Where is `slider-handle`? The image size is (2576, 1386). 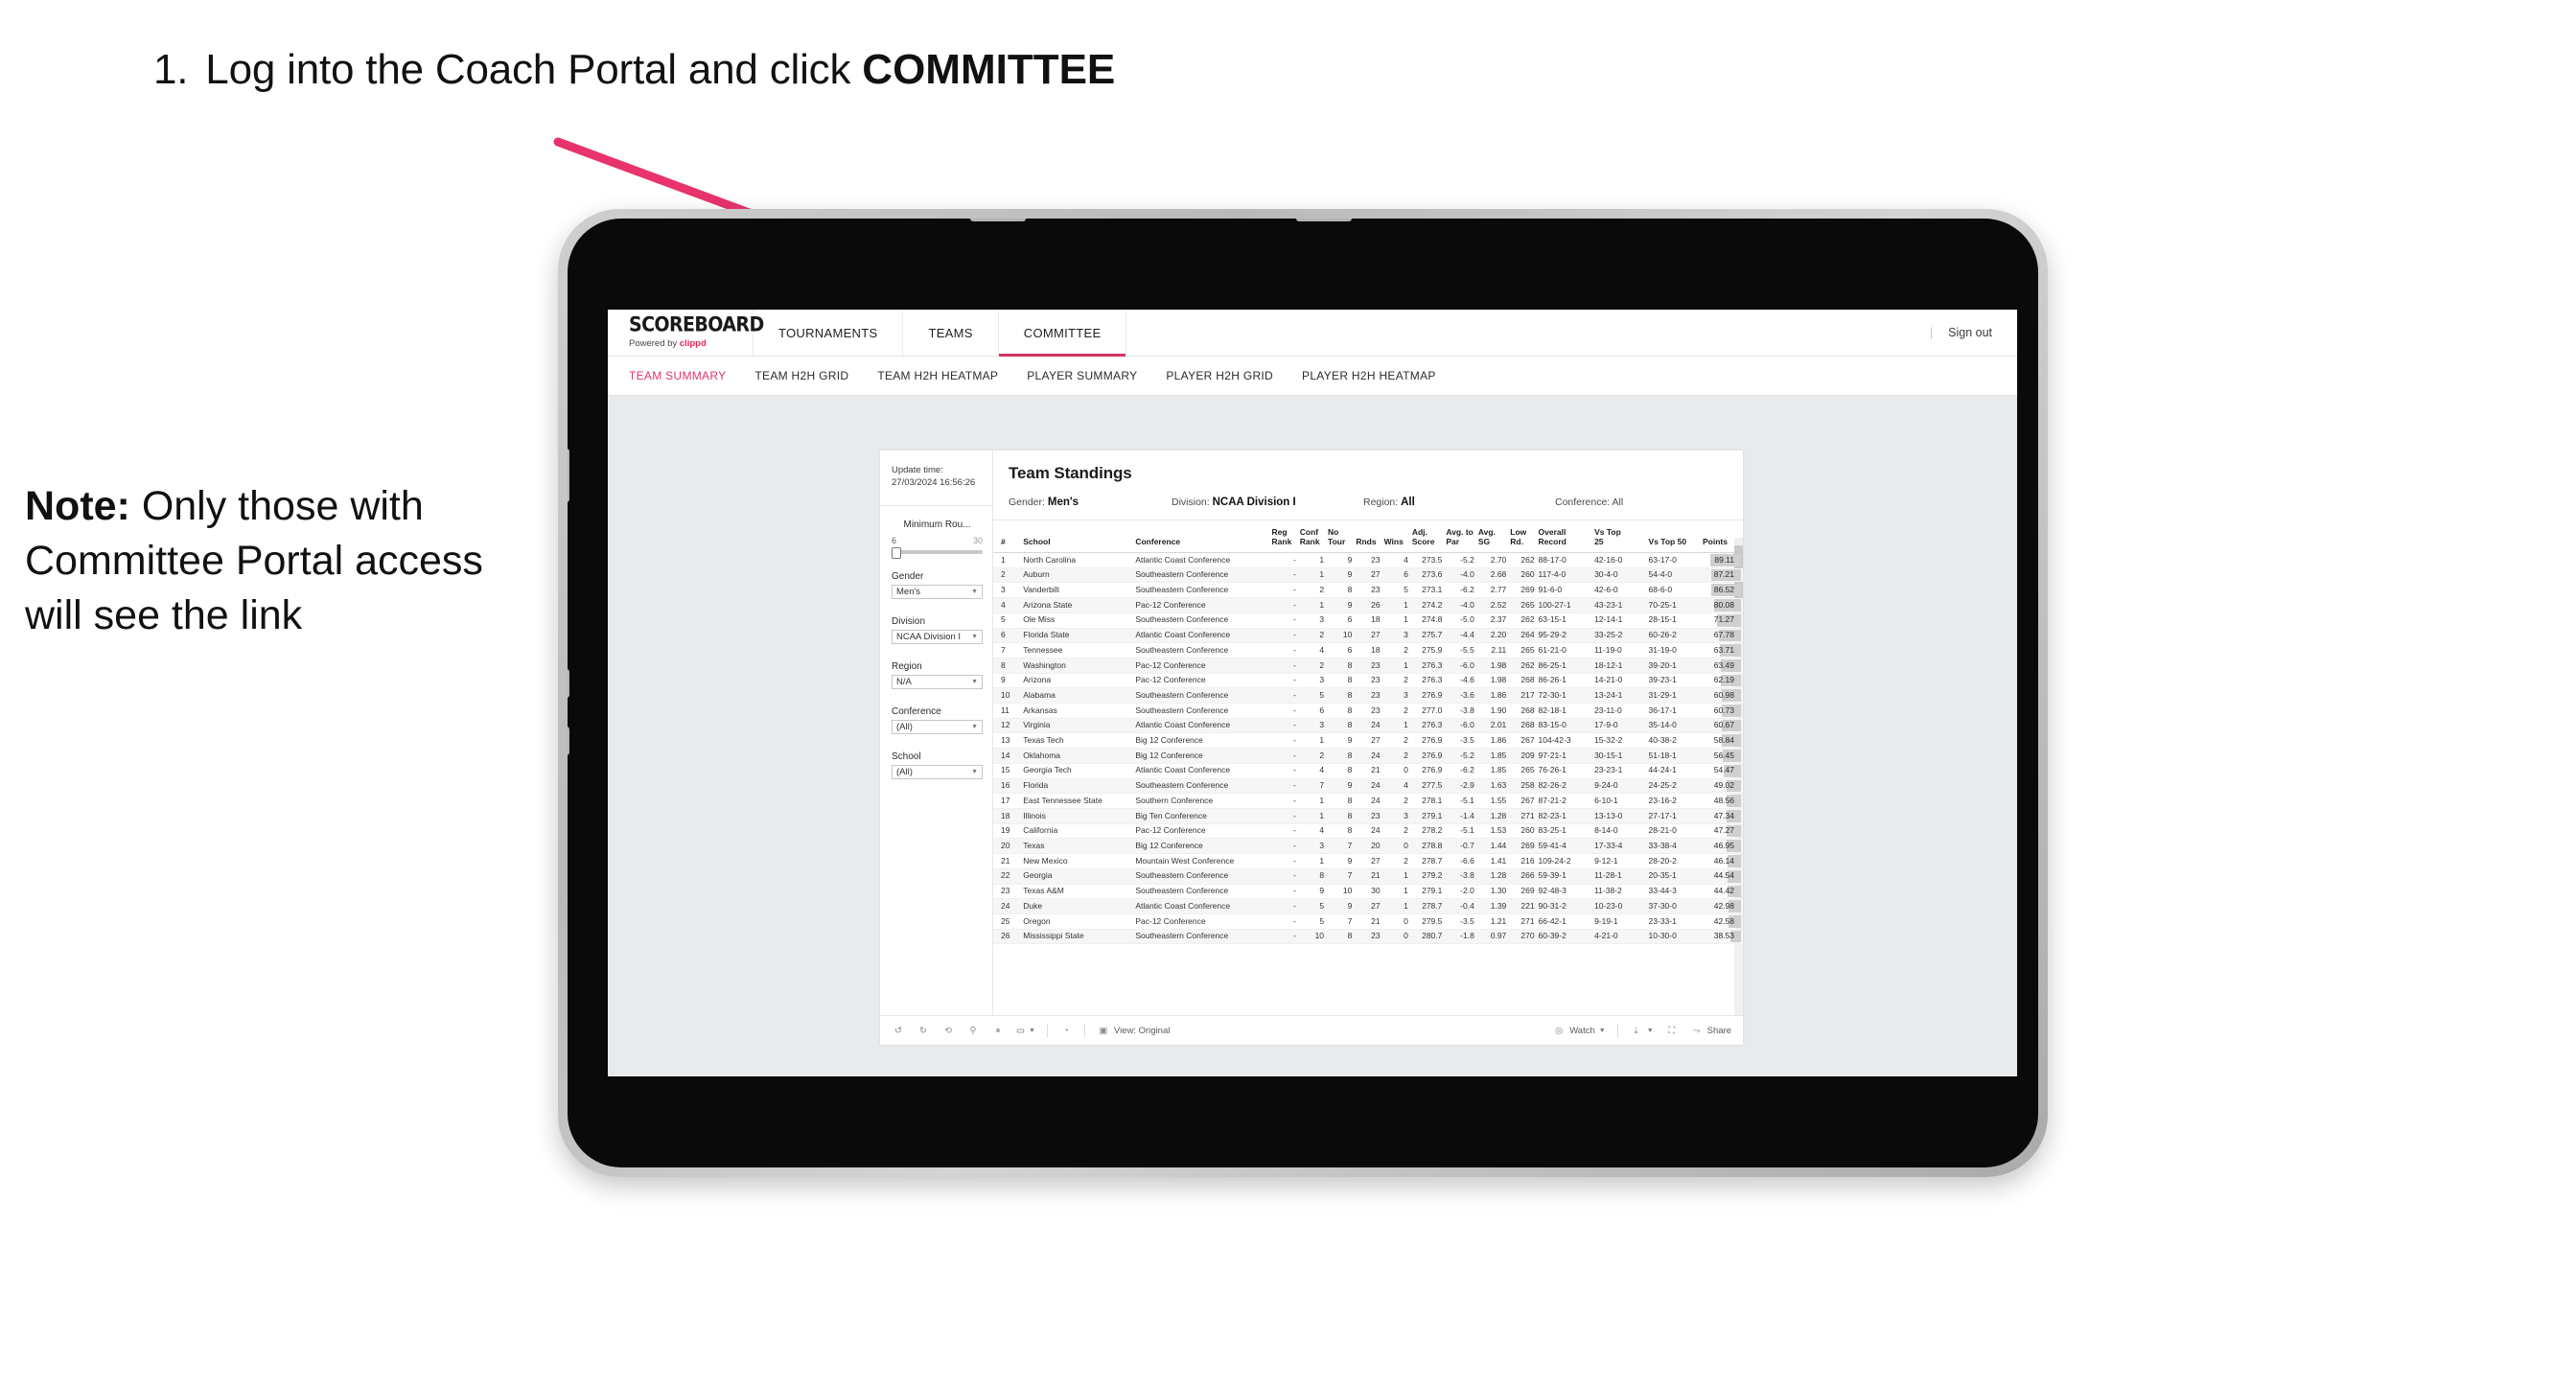
slider-handle is located at coordinates (897, 553).